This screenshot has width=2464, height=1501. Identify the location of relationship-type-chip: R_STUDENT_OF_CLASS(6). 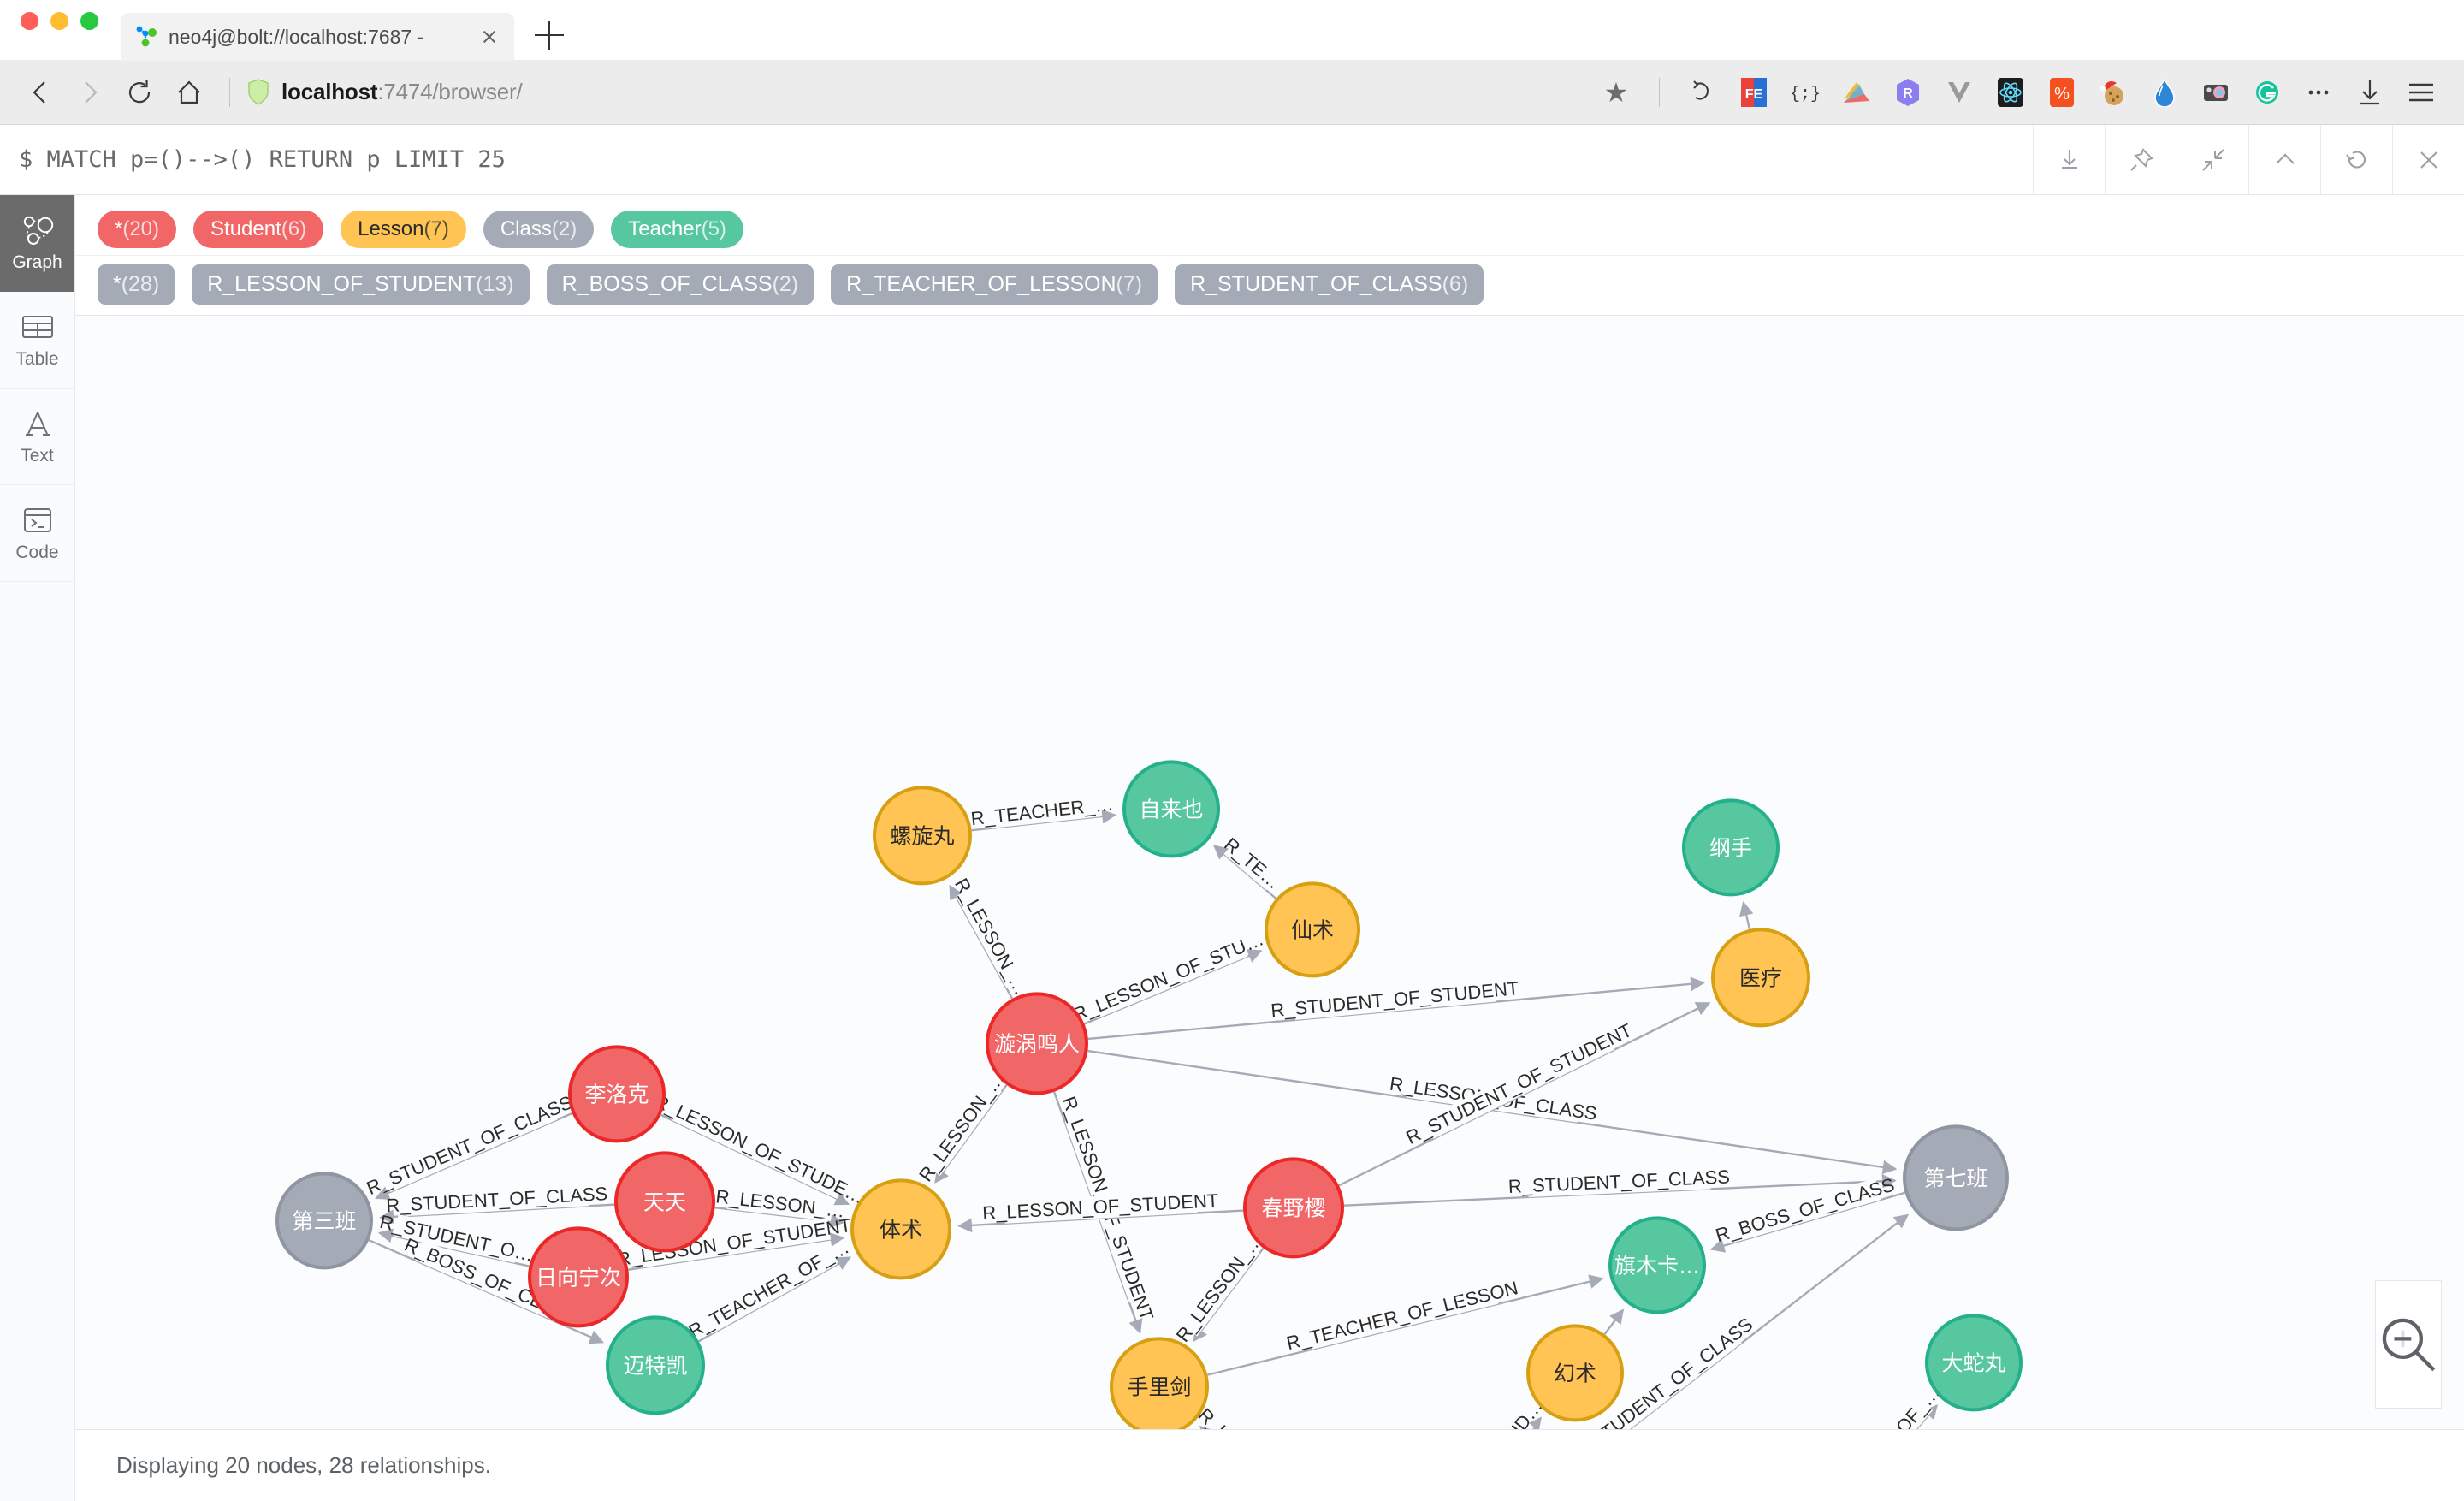
(1329, 285).